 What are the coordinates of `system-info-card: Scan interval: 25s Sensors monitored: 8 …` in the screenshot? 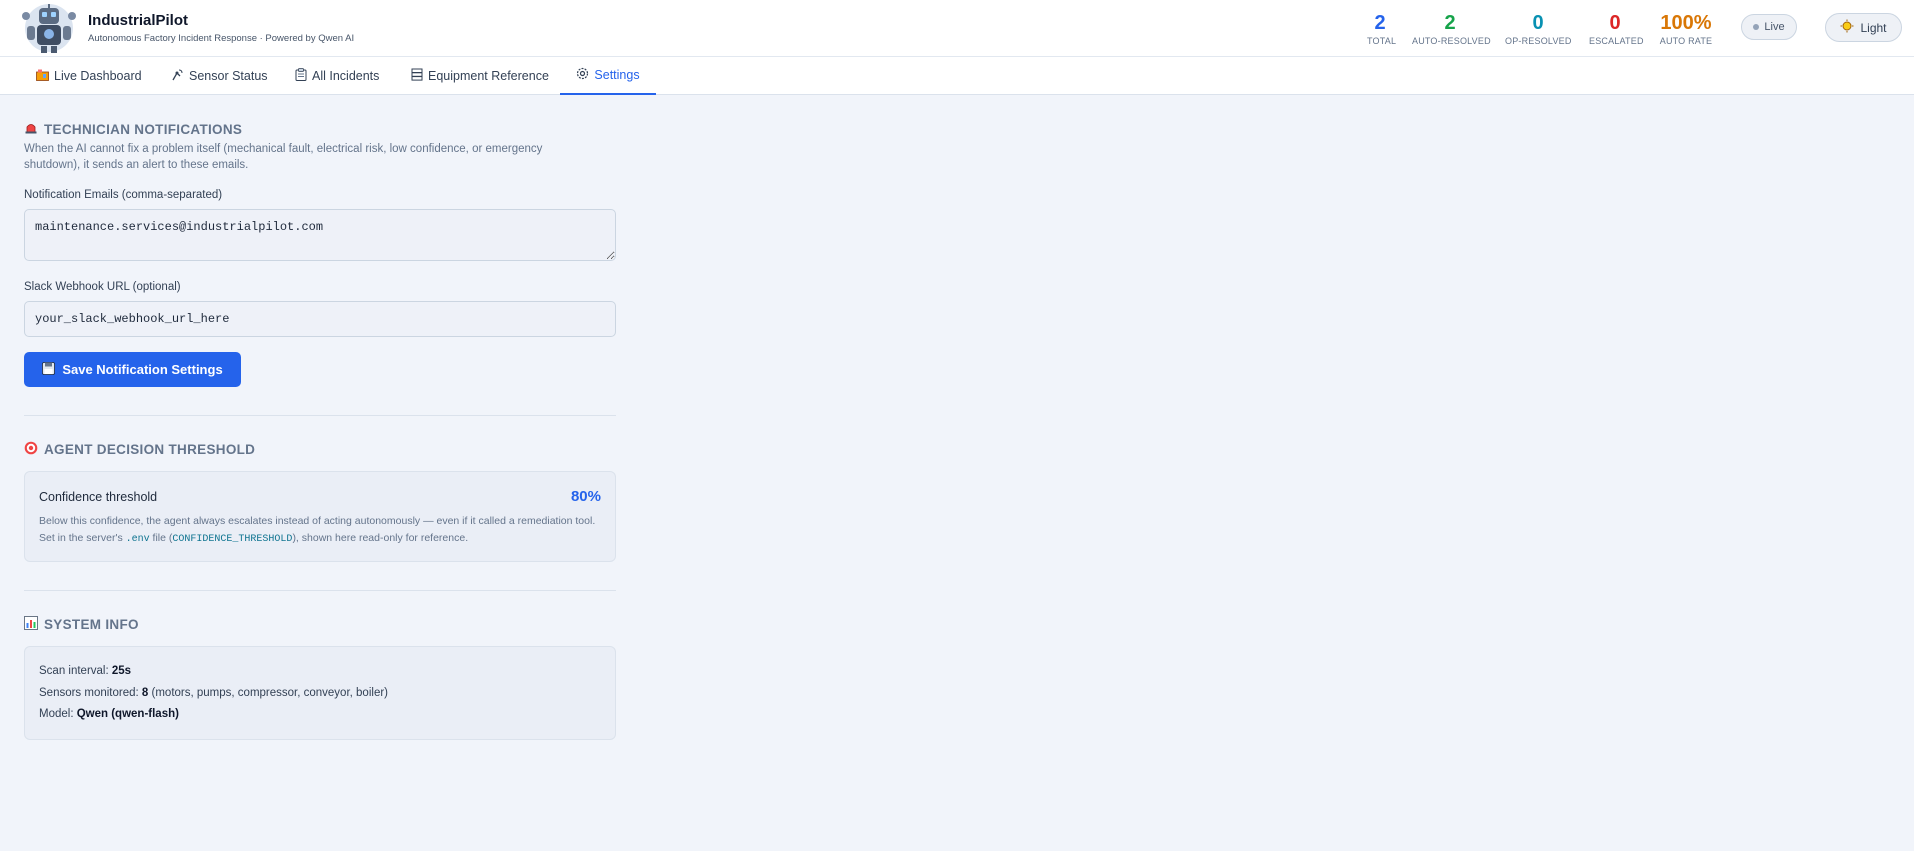 It's located at (320, 693).